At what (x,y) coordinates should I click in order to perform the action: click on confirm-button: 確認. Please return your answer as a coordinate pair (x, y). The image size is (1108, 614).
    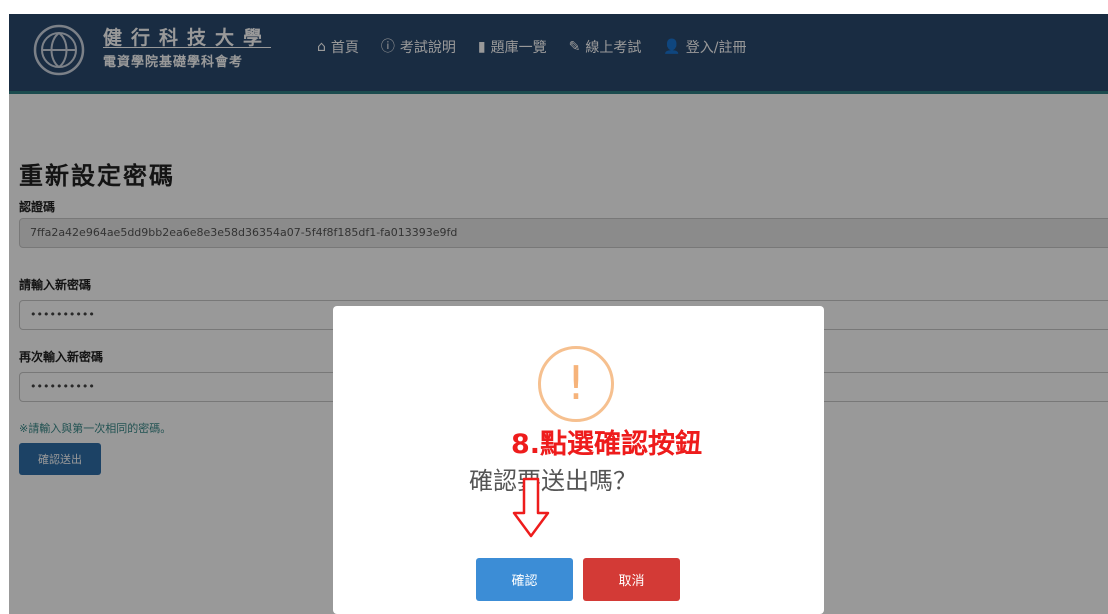
    Looking at the image, I should click on (524, 579).